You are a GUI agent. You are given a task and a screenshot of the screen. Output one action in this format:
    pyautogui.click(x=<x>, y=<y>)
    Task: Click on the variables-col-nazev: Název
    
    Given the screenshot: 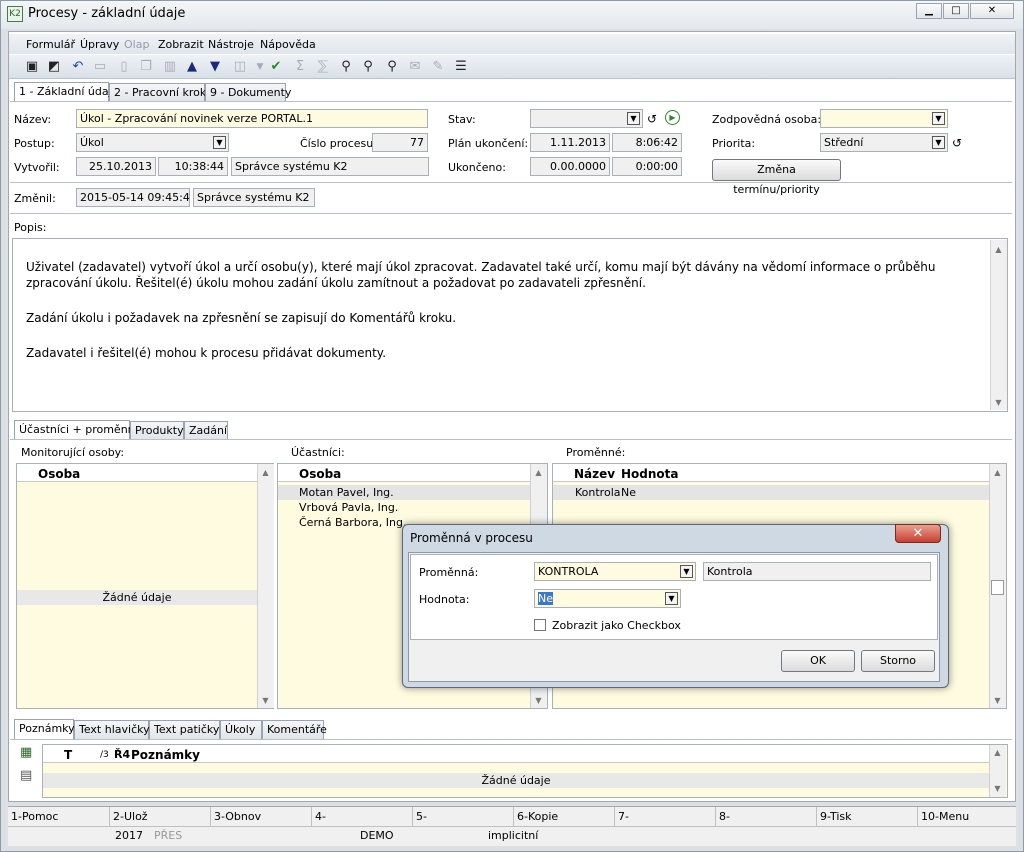 What is the action you would take?
    pyautogui.click(x=594, y=474)
    